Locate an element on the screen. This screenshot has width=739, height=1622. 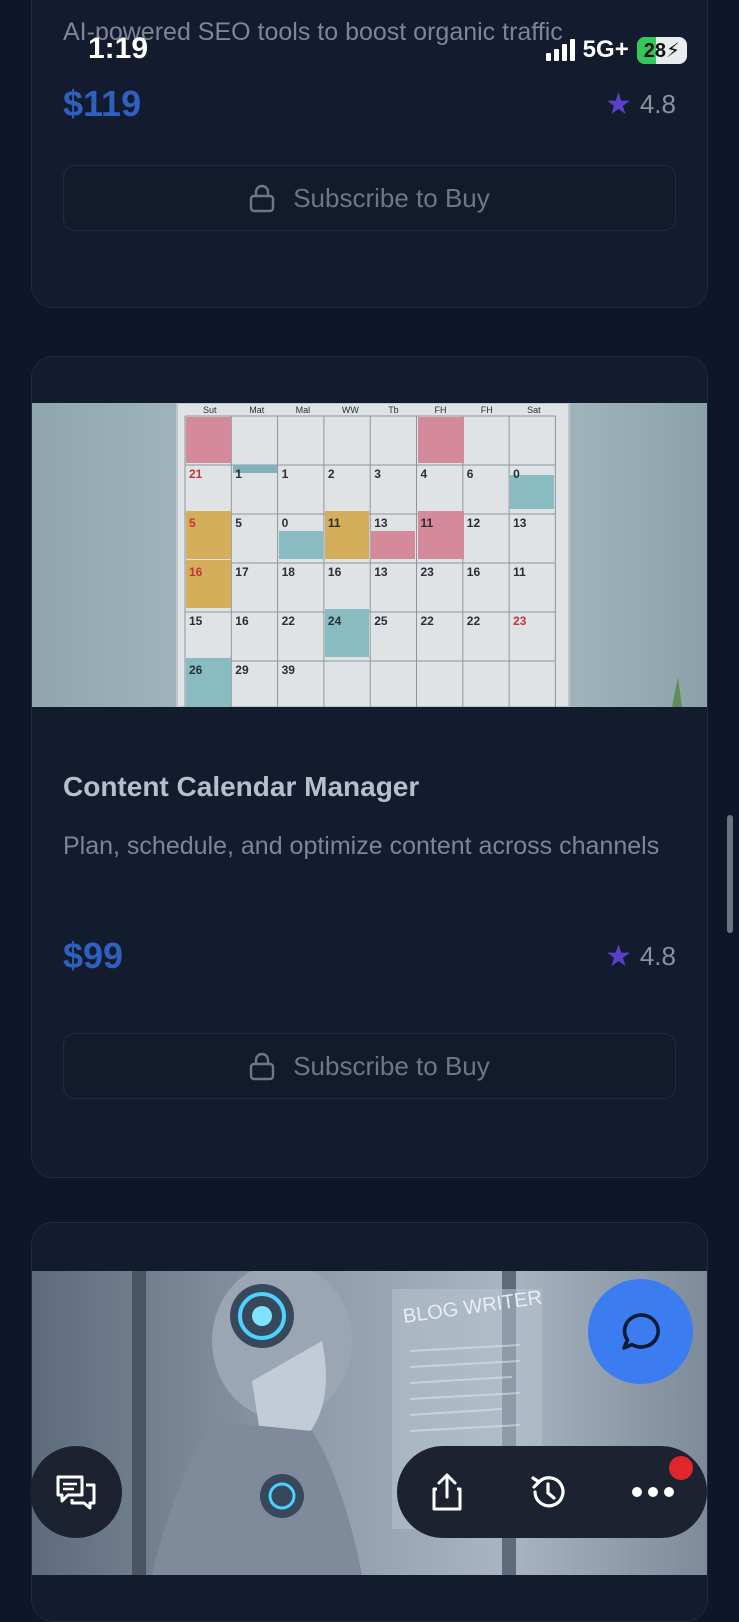
calendar-day: 39 is located at coordinates (289, 670).